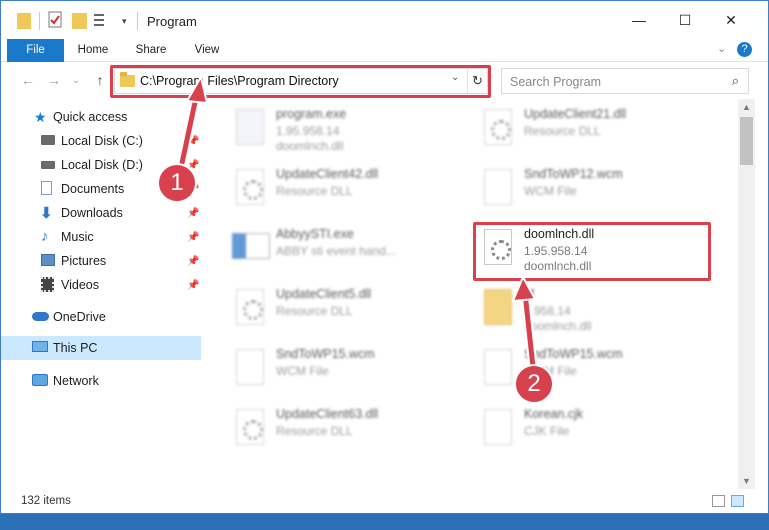 Image resolution: width=769 pixels, height=530 pixels. Describe the element at coordinates (534, 384) in the screenshot. I see `step-badge-2: 2` at that location.